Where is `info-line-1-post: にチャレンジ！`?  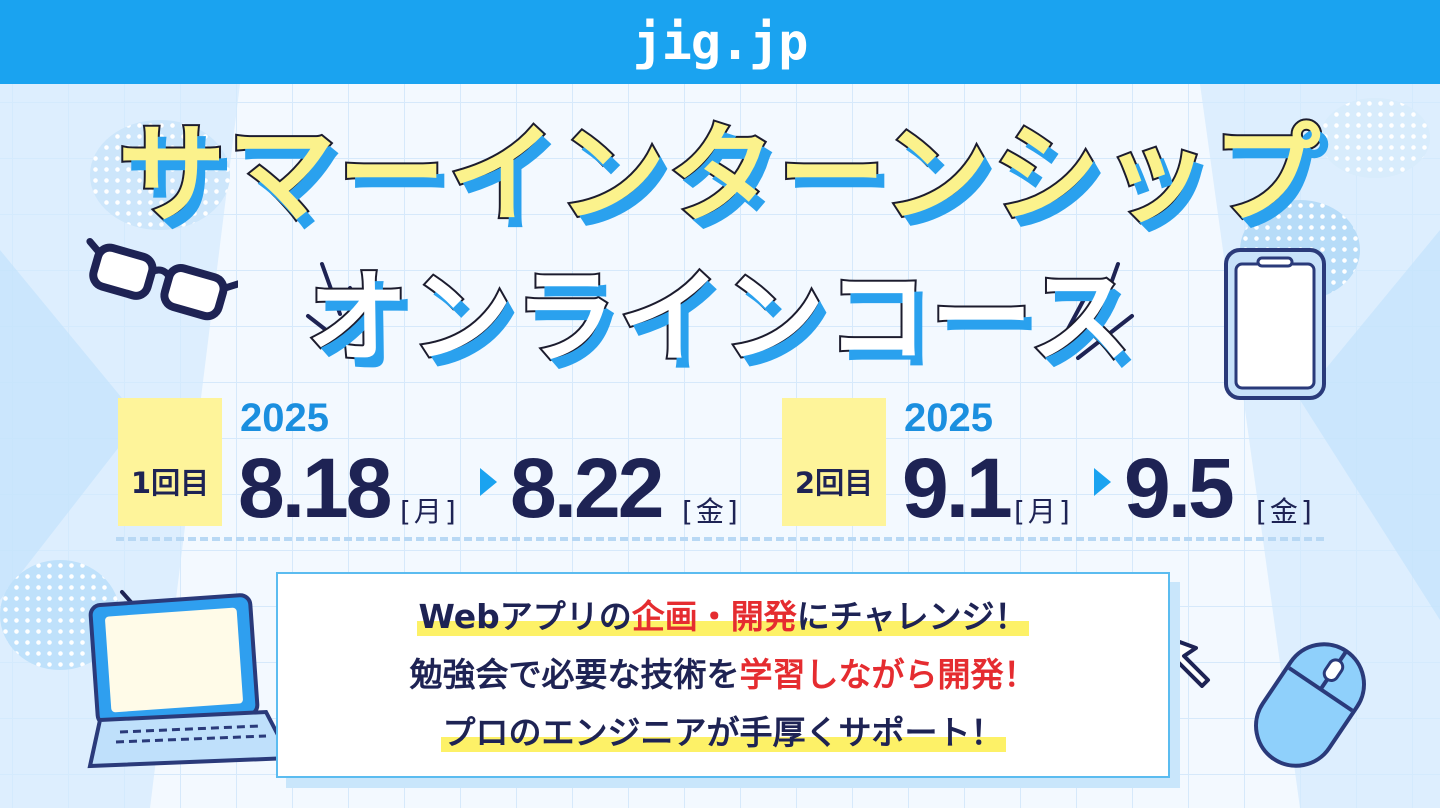
info-line-1-post: にチャレンジ！ is located at coordinates (912, 616).